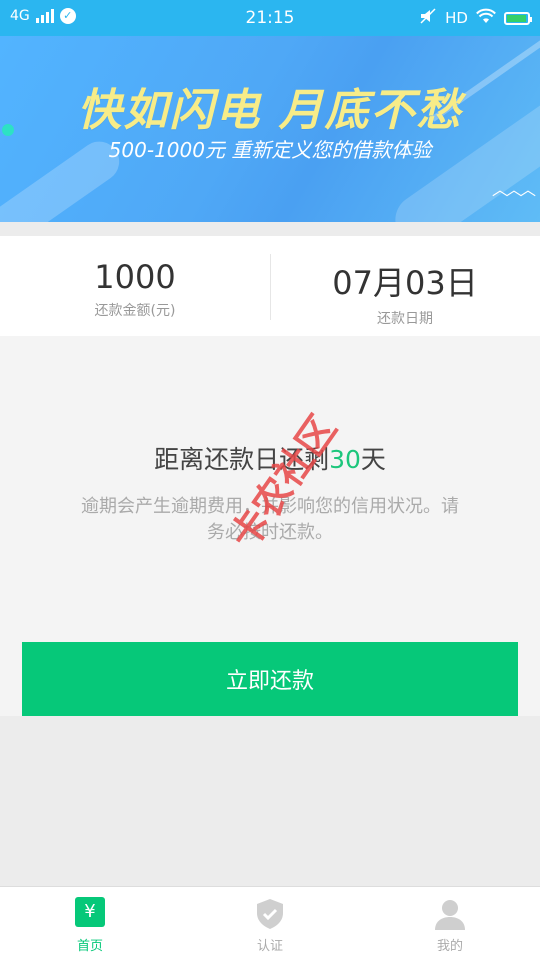  I want to click on tab-home-label: 首页, so click(89, 946).